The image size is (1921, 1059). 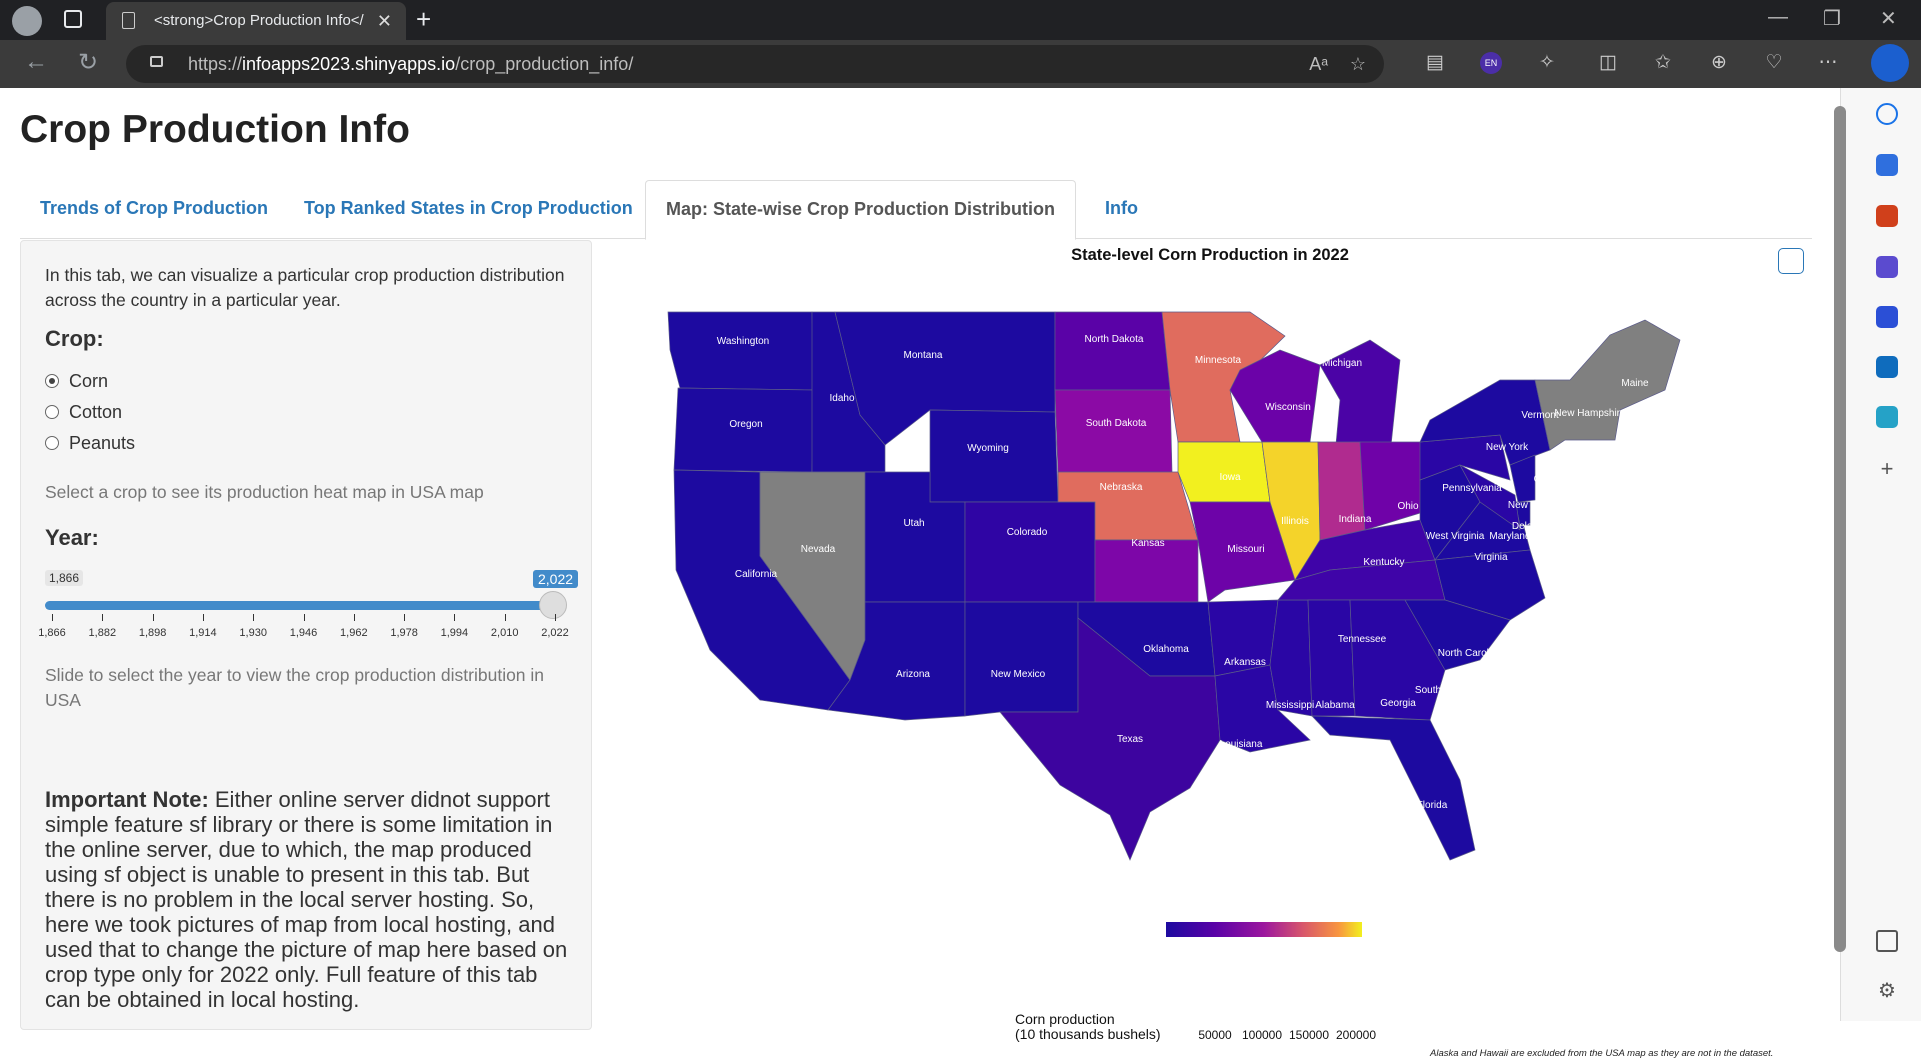 I want to click on state-new-mexico, so click(x=1021, y=659).